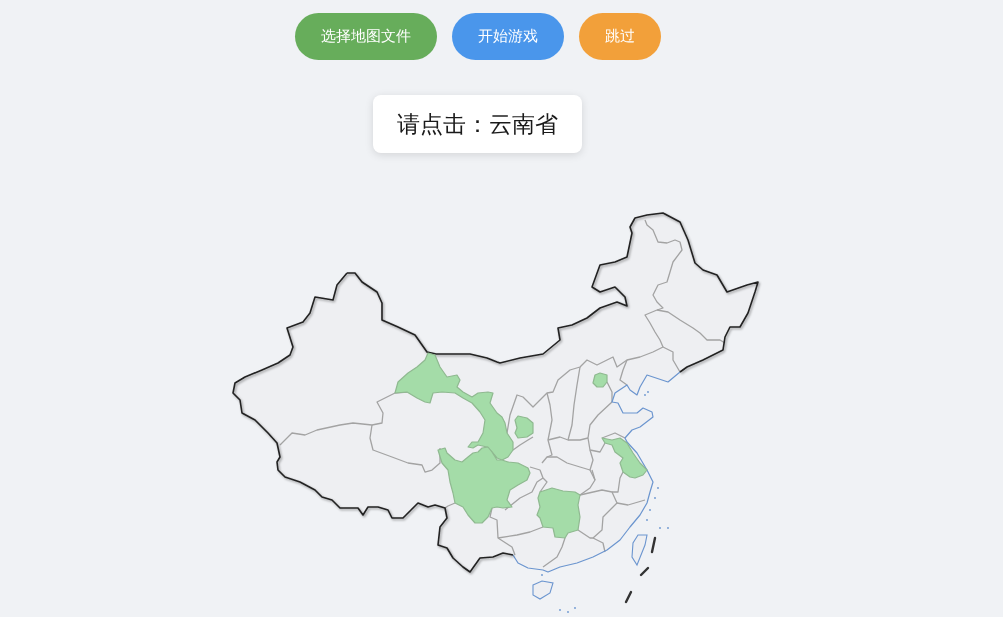 Image resolution: width=1003 pixels, height=617 pixels. Describe the element at coordinates (477, 124) in the screenshot. I see `prompt-text: 请点击：云南省` at that location.